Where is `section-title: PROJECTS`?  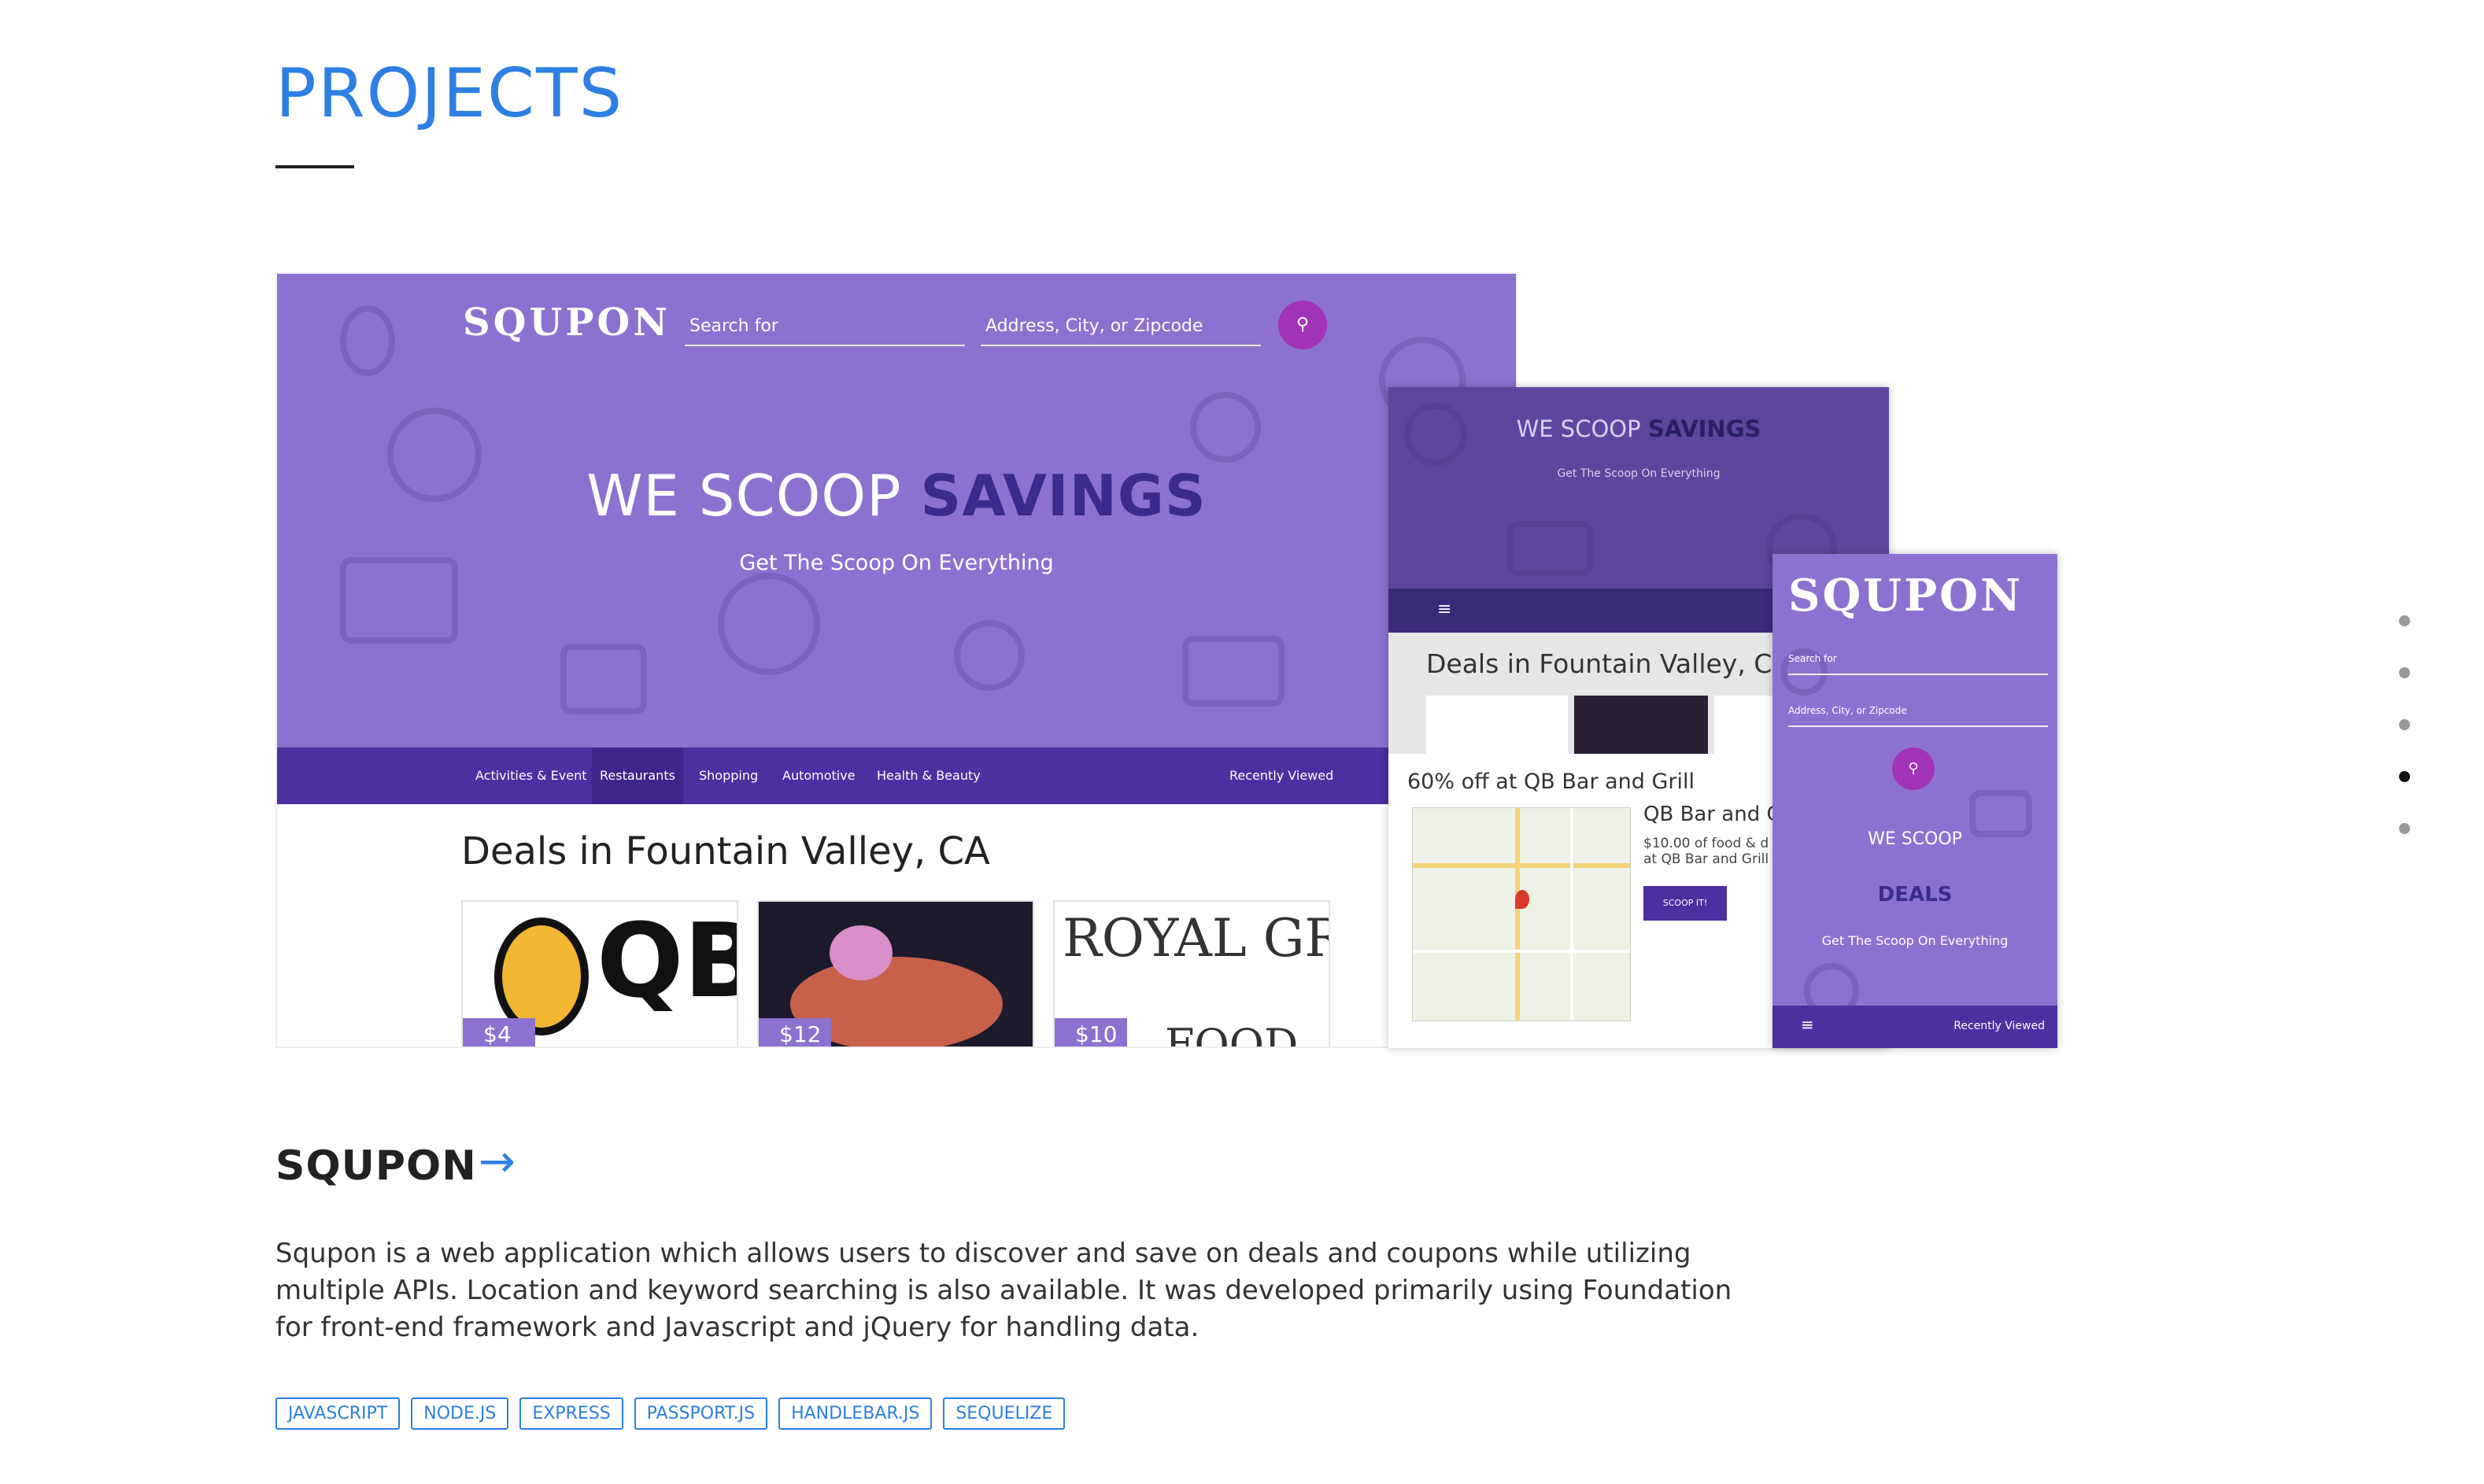
section-title: PROJECTS is located at coordinates (449, 93).